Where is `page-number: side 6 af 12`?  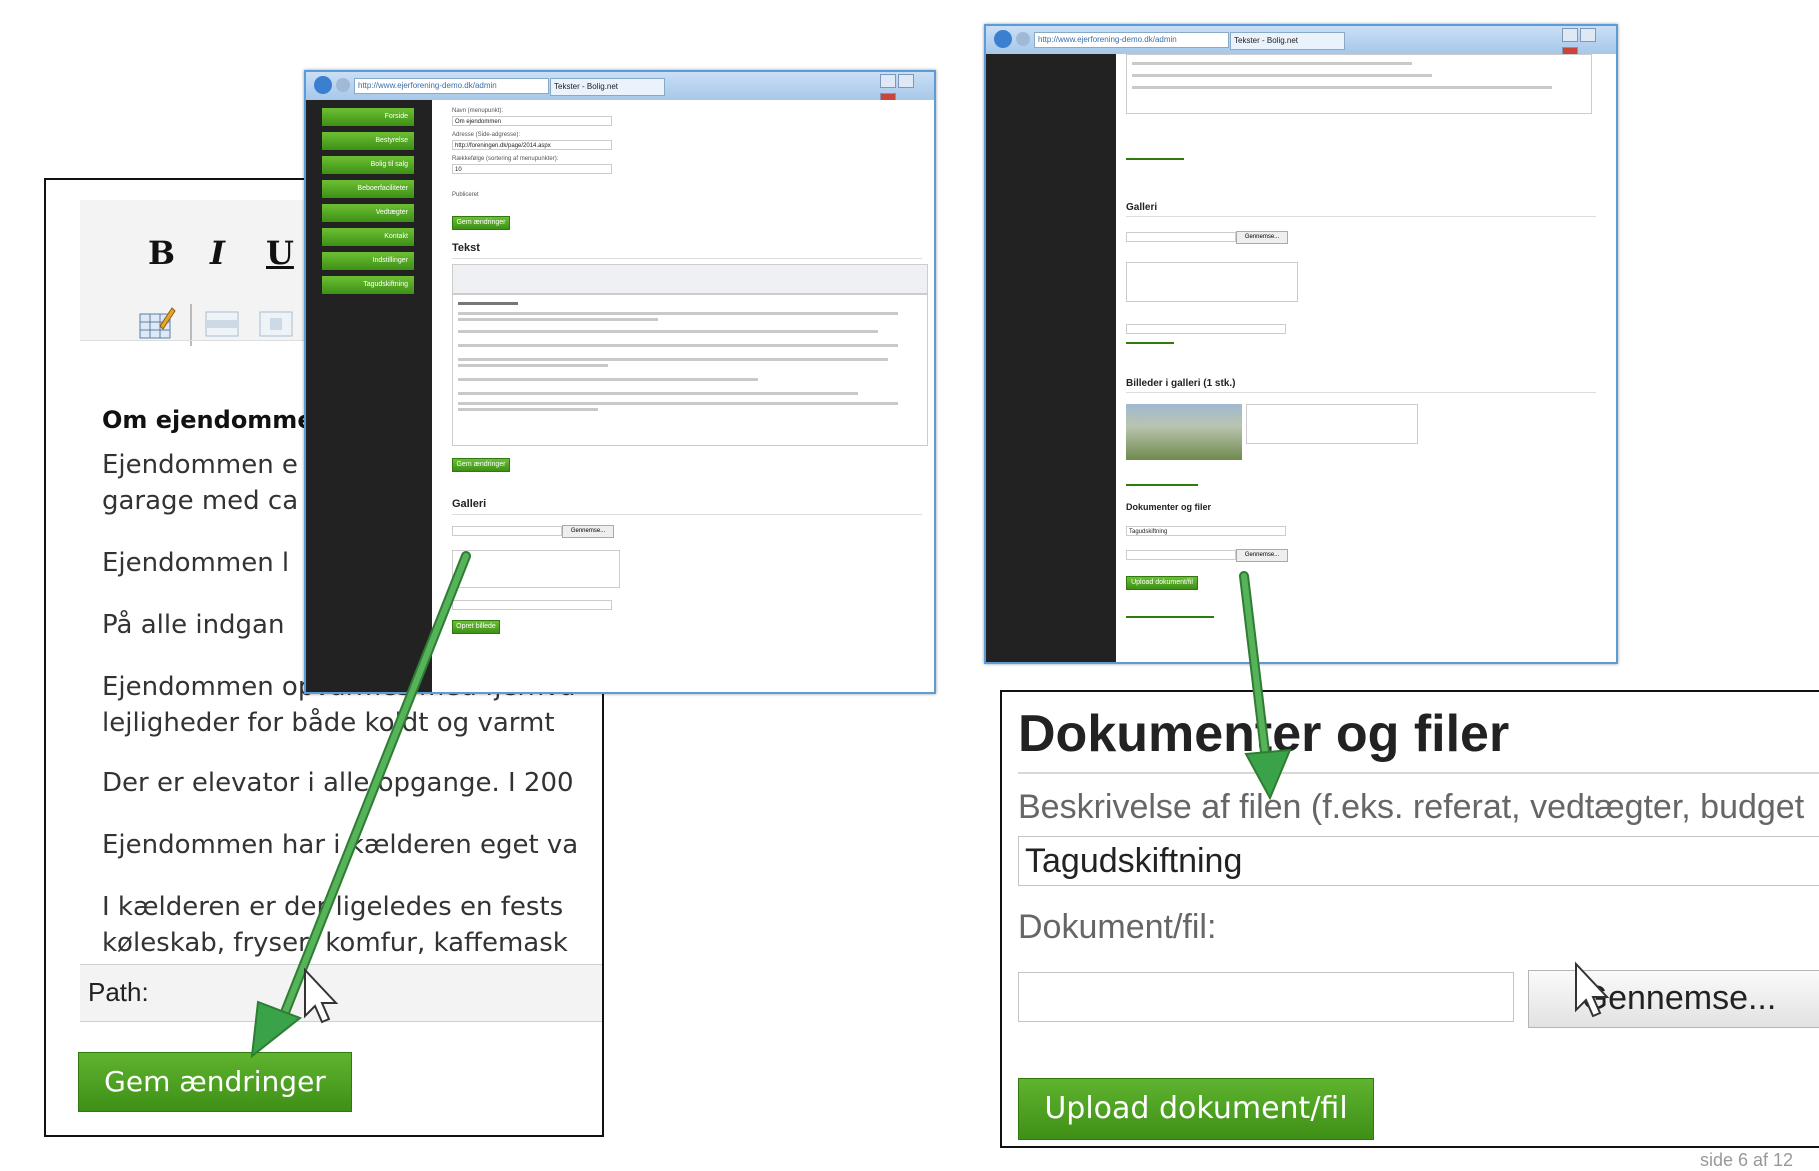 page-number: side 6 af 12 is located at coordinates (1747, 1160).